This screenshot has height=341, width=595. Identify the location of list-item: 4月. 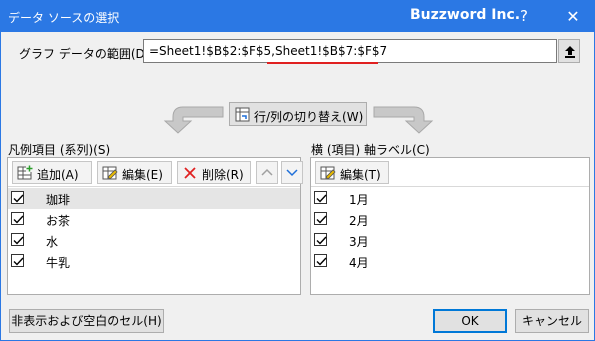
(450, 261).